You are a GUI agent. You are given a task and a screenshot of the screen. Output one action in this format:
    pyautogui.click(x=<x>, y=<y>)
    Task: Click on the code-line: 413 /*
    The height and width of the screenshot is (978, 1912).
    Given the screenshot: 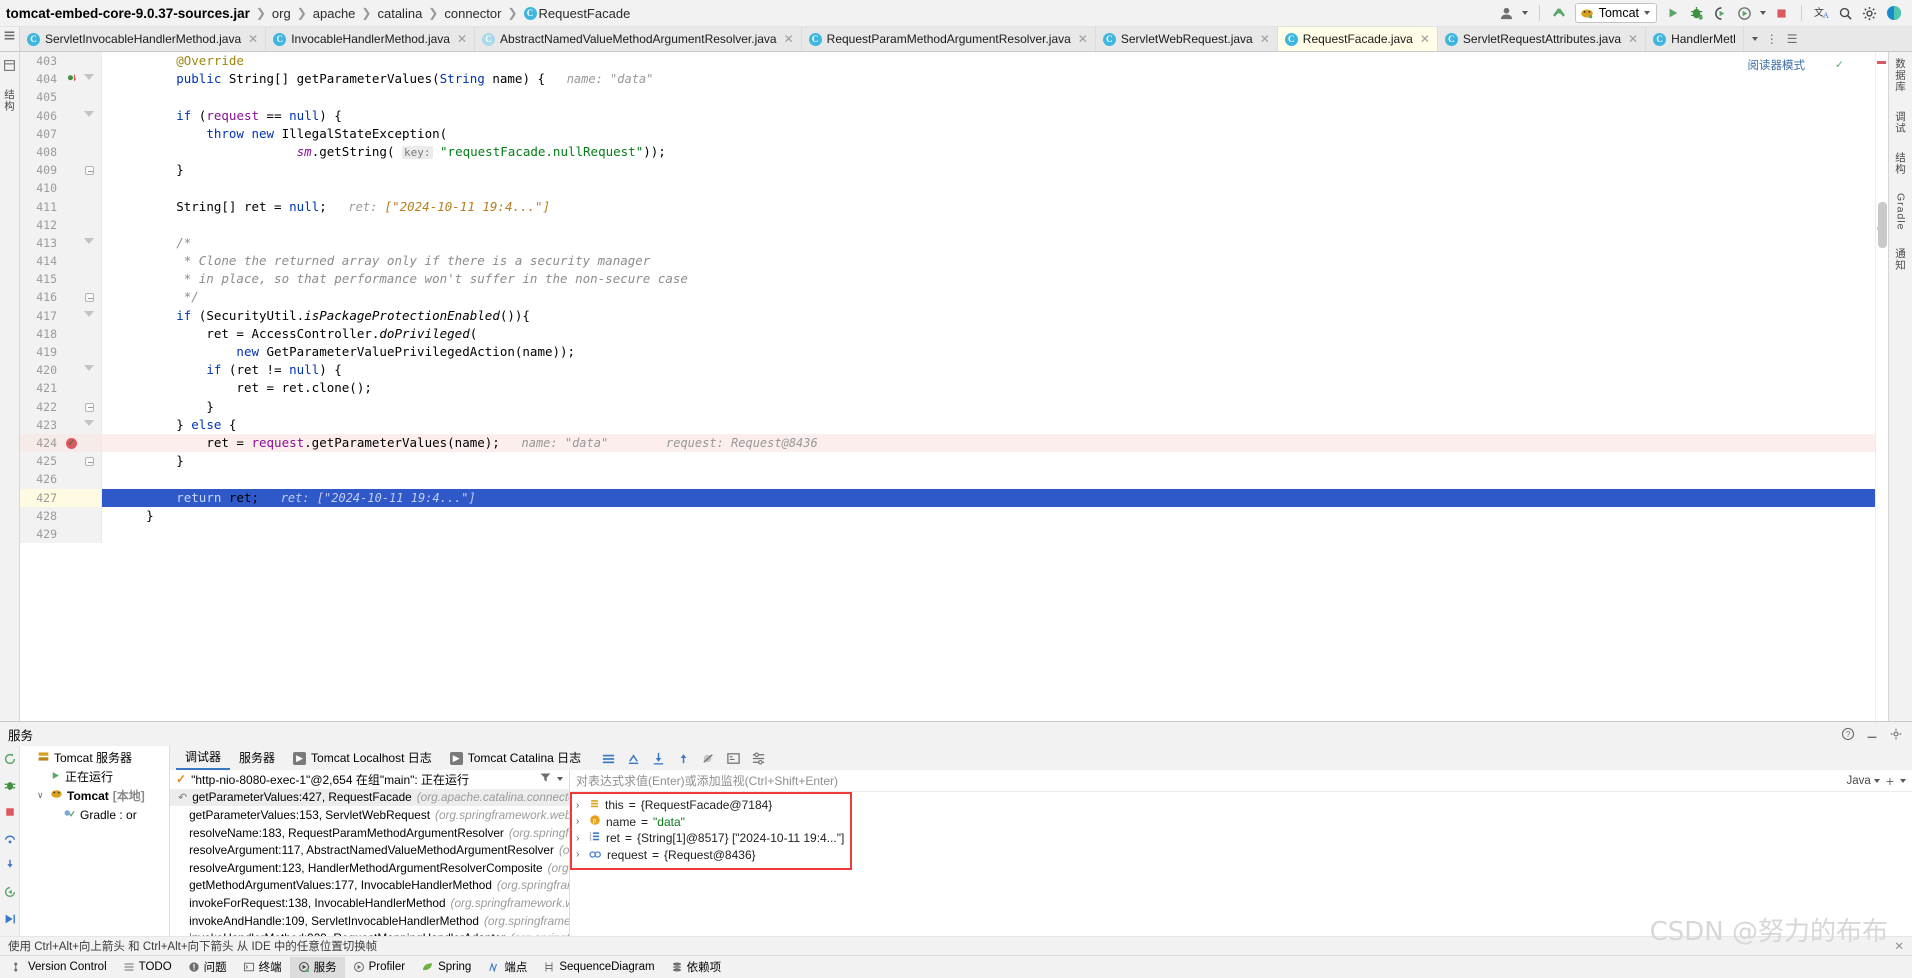 What is the action you would take?
    pyautogui.click(x=947, y=243)
    